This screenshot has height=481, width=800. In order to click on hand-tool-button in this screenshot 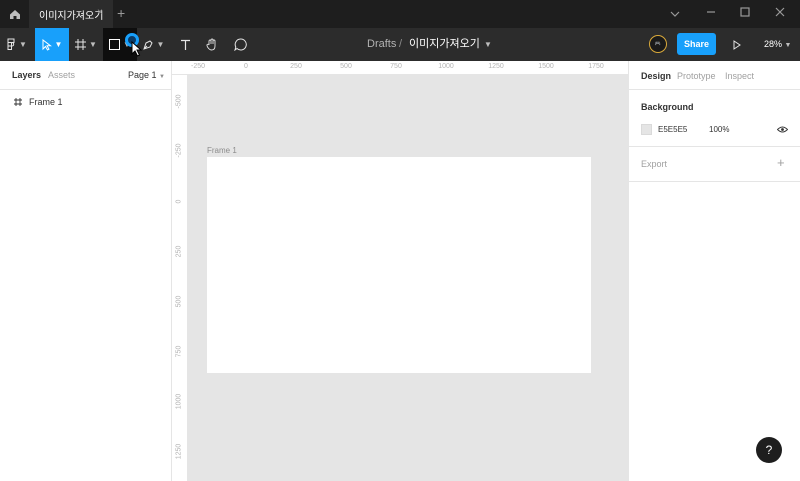, I will do `click(212, 44)`.